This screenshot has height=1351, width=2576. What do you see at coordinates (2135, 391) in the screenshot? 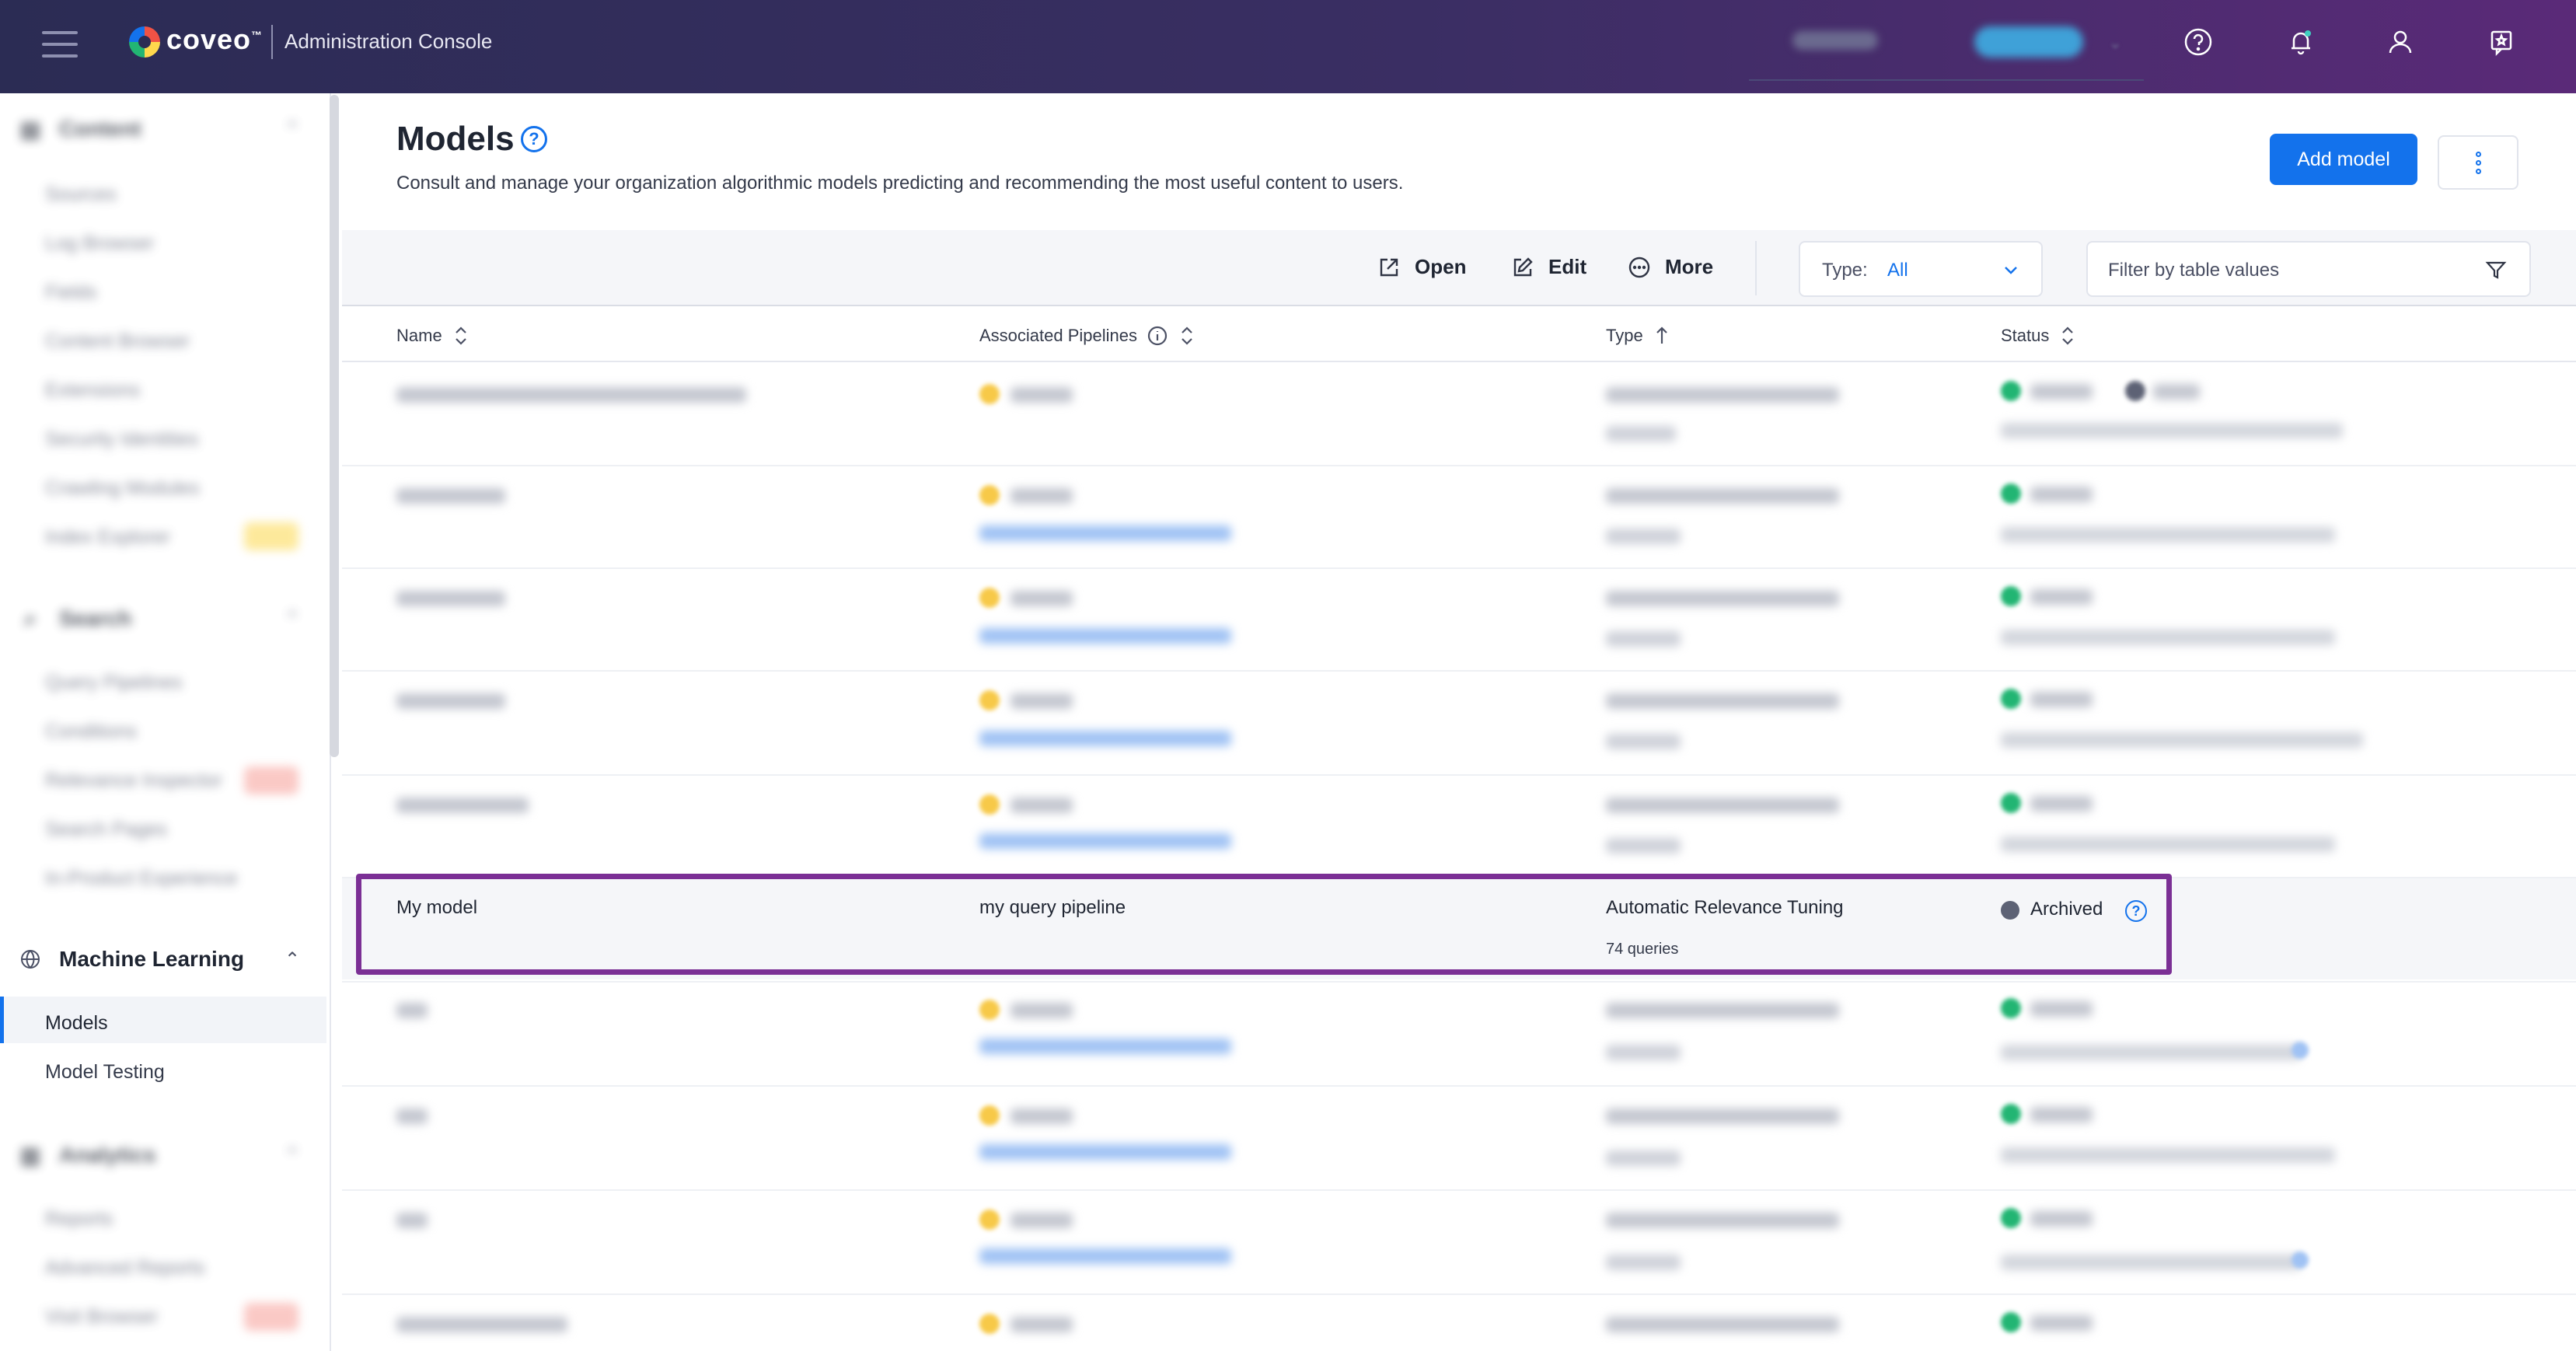
I see `status-icon` at bounding box center [2135, 391].